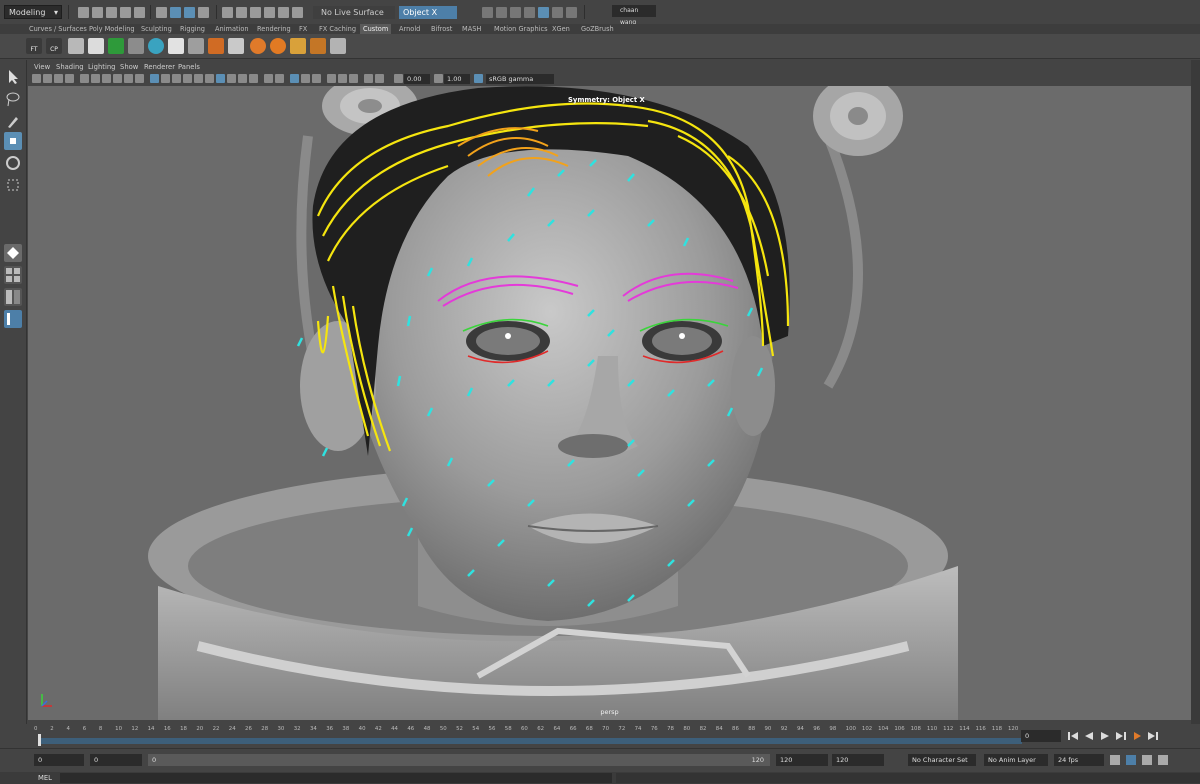 The height and width of the screenshot is (784, 1200). Describe the element at coordinates (236, 46) in the screenshot. I see `panels-icon` at that location.